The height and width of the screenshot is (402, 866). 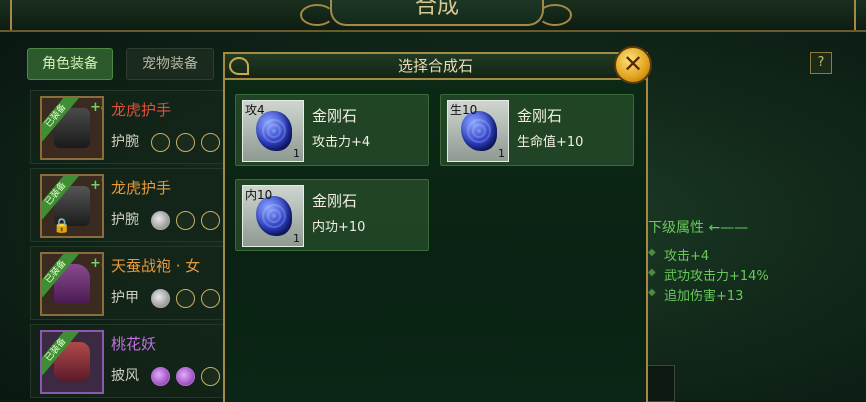 What do you see at coordinates (125, 298) in the screenshot?
I see `equipment-type: 护甲` at bounding box center [125, 298].